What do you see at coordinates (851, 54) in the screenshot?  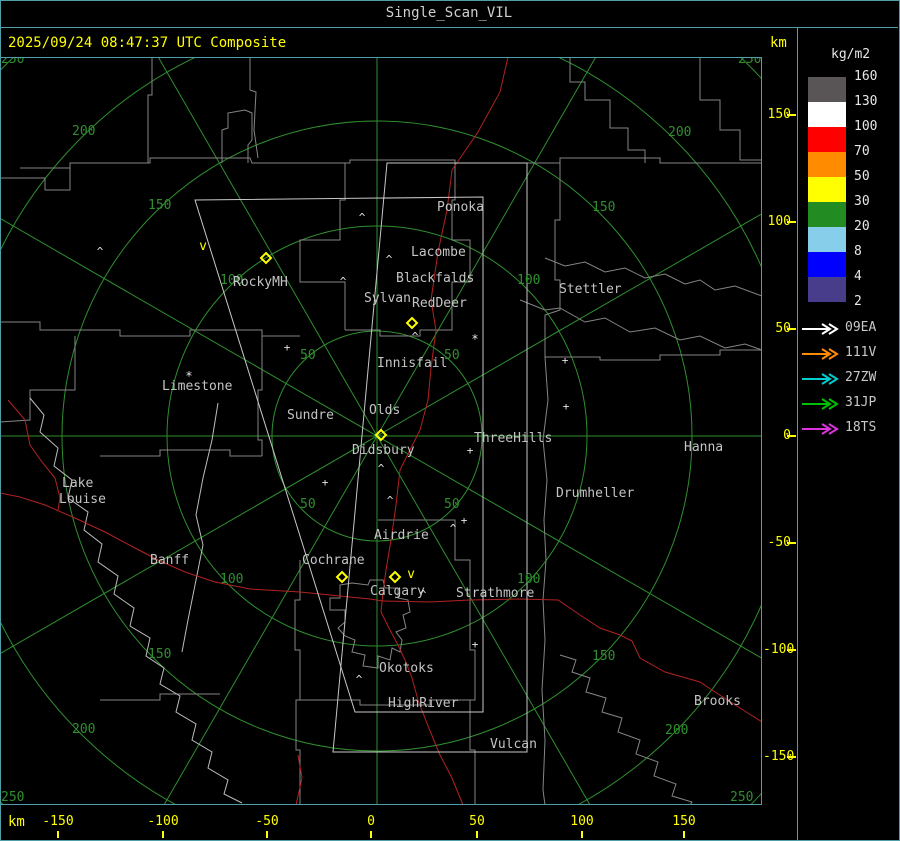 I see `colorscale-unit-label: kg/m2` at bounding box center [851, 54].